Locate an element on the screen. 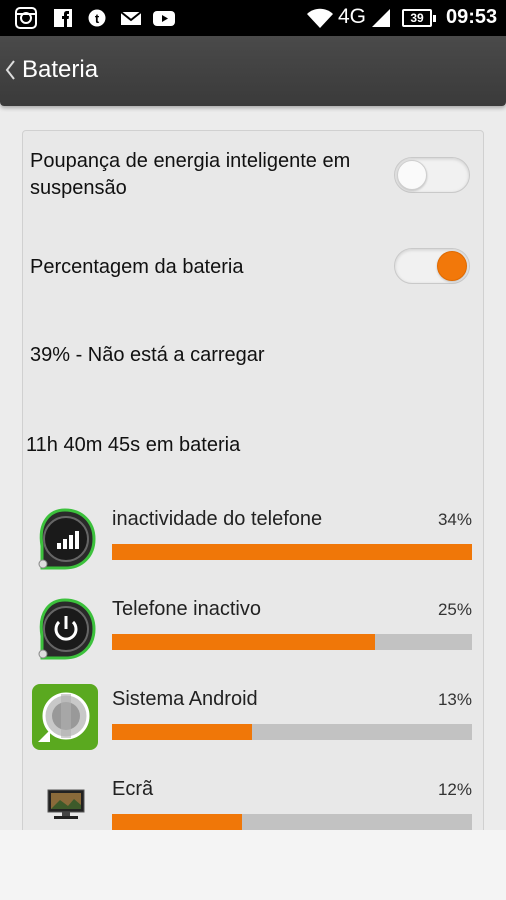 This screenshot has height=900, width=506. action-bar: Bateria is located at coordinates (253, 71).